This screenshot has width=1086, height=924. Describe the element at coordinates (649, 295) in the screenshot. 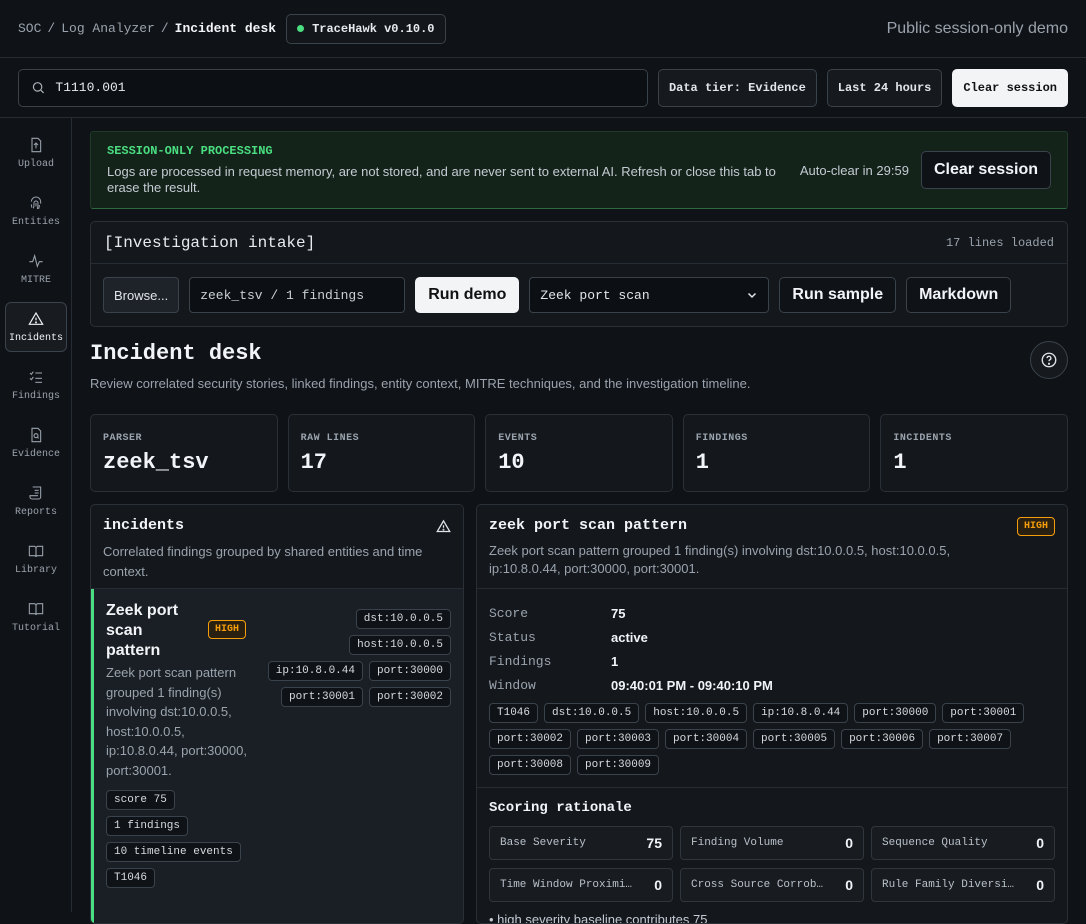

I see `sample-select: Zeek port scan` at that location.